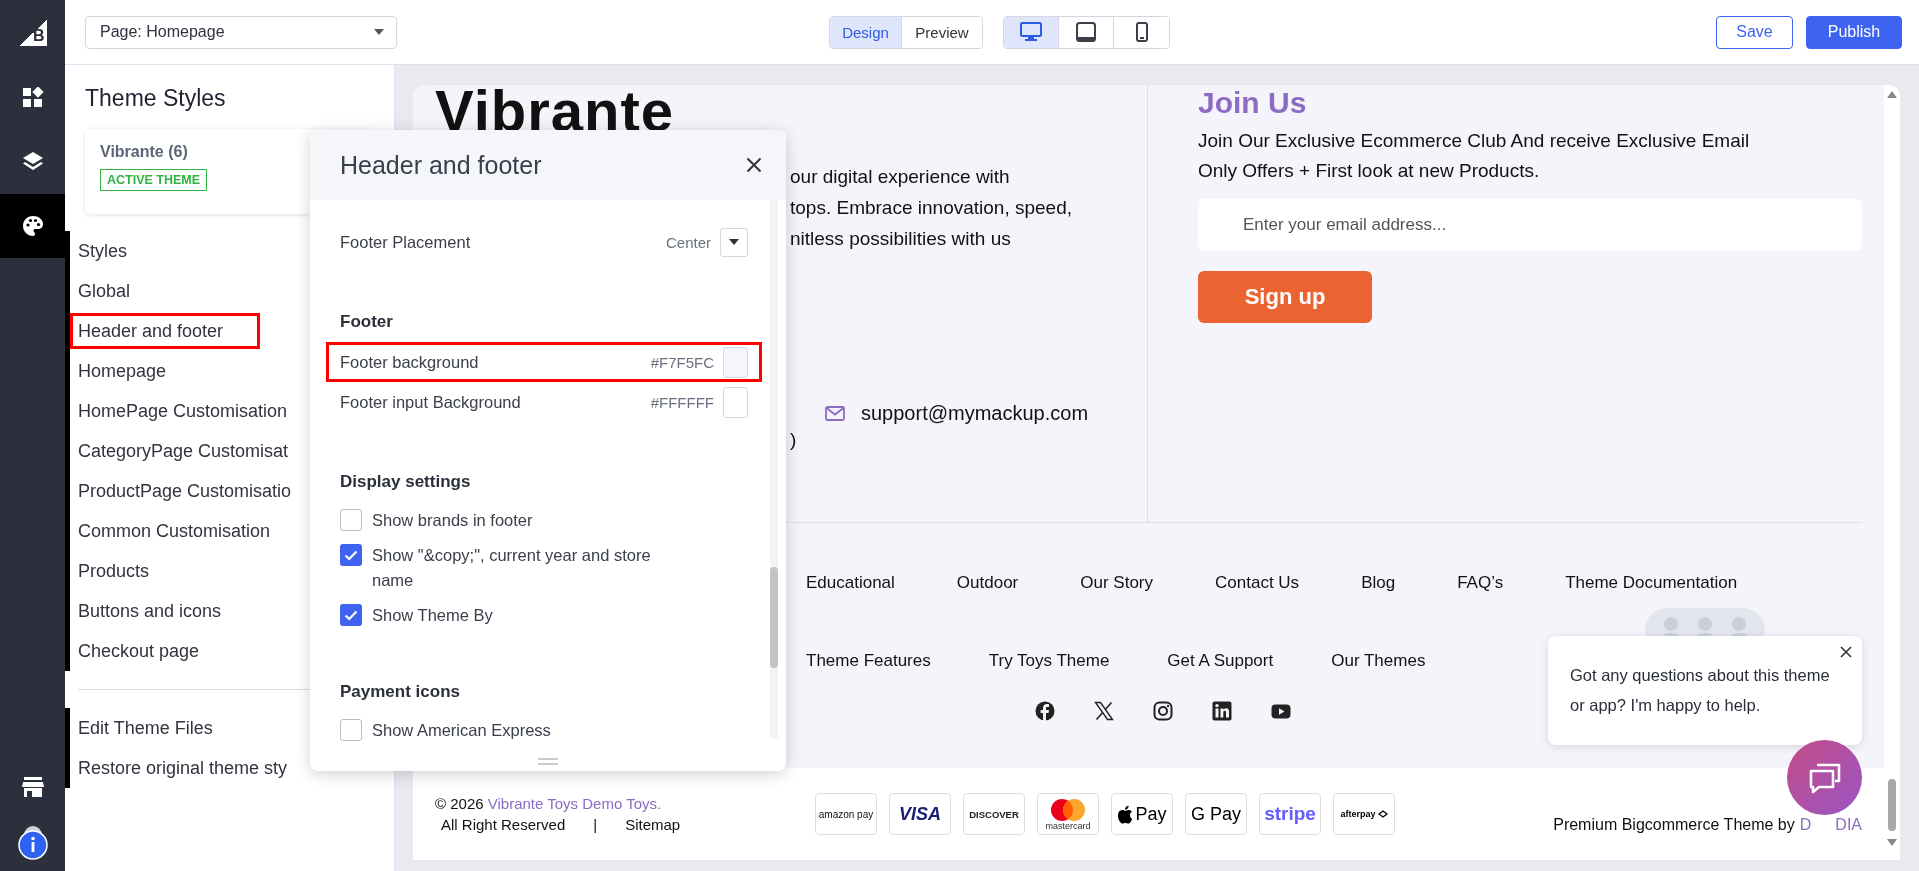  What do you see at coordinates (185, 491) in the screenshot?
I see `sidebar-item: ProductPage Customisatio` at bounding box center [185, 491].